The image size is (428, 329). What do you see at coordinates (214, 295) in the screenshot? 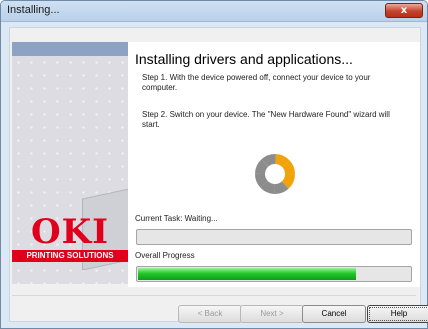
I see `button-separator` at bounding box center [214, 295].